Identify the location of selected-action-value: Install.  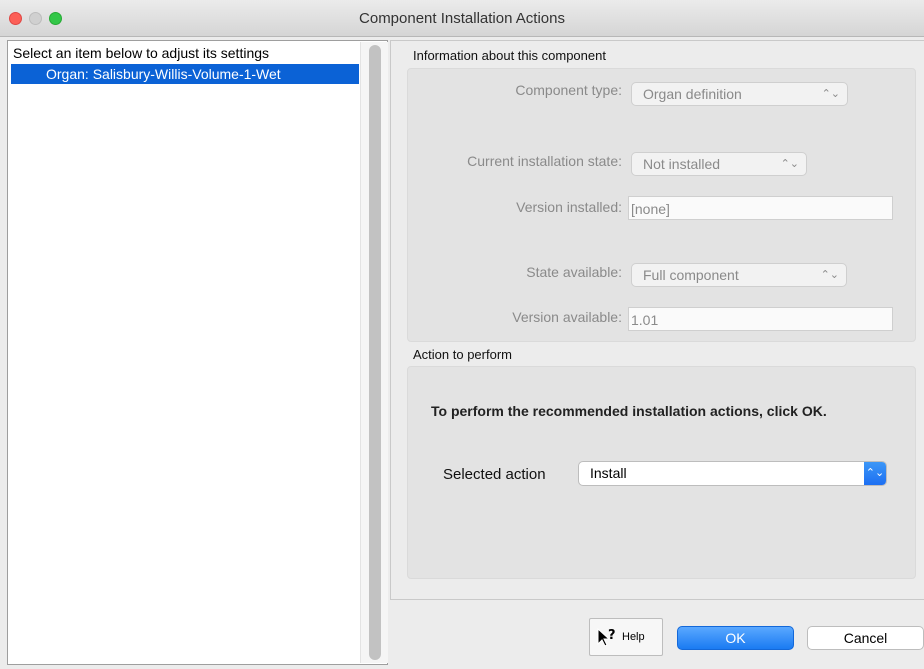
(608, 473).